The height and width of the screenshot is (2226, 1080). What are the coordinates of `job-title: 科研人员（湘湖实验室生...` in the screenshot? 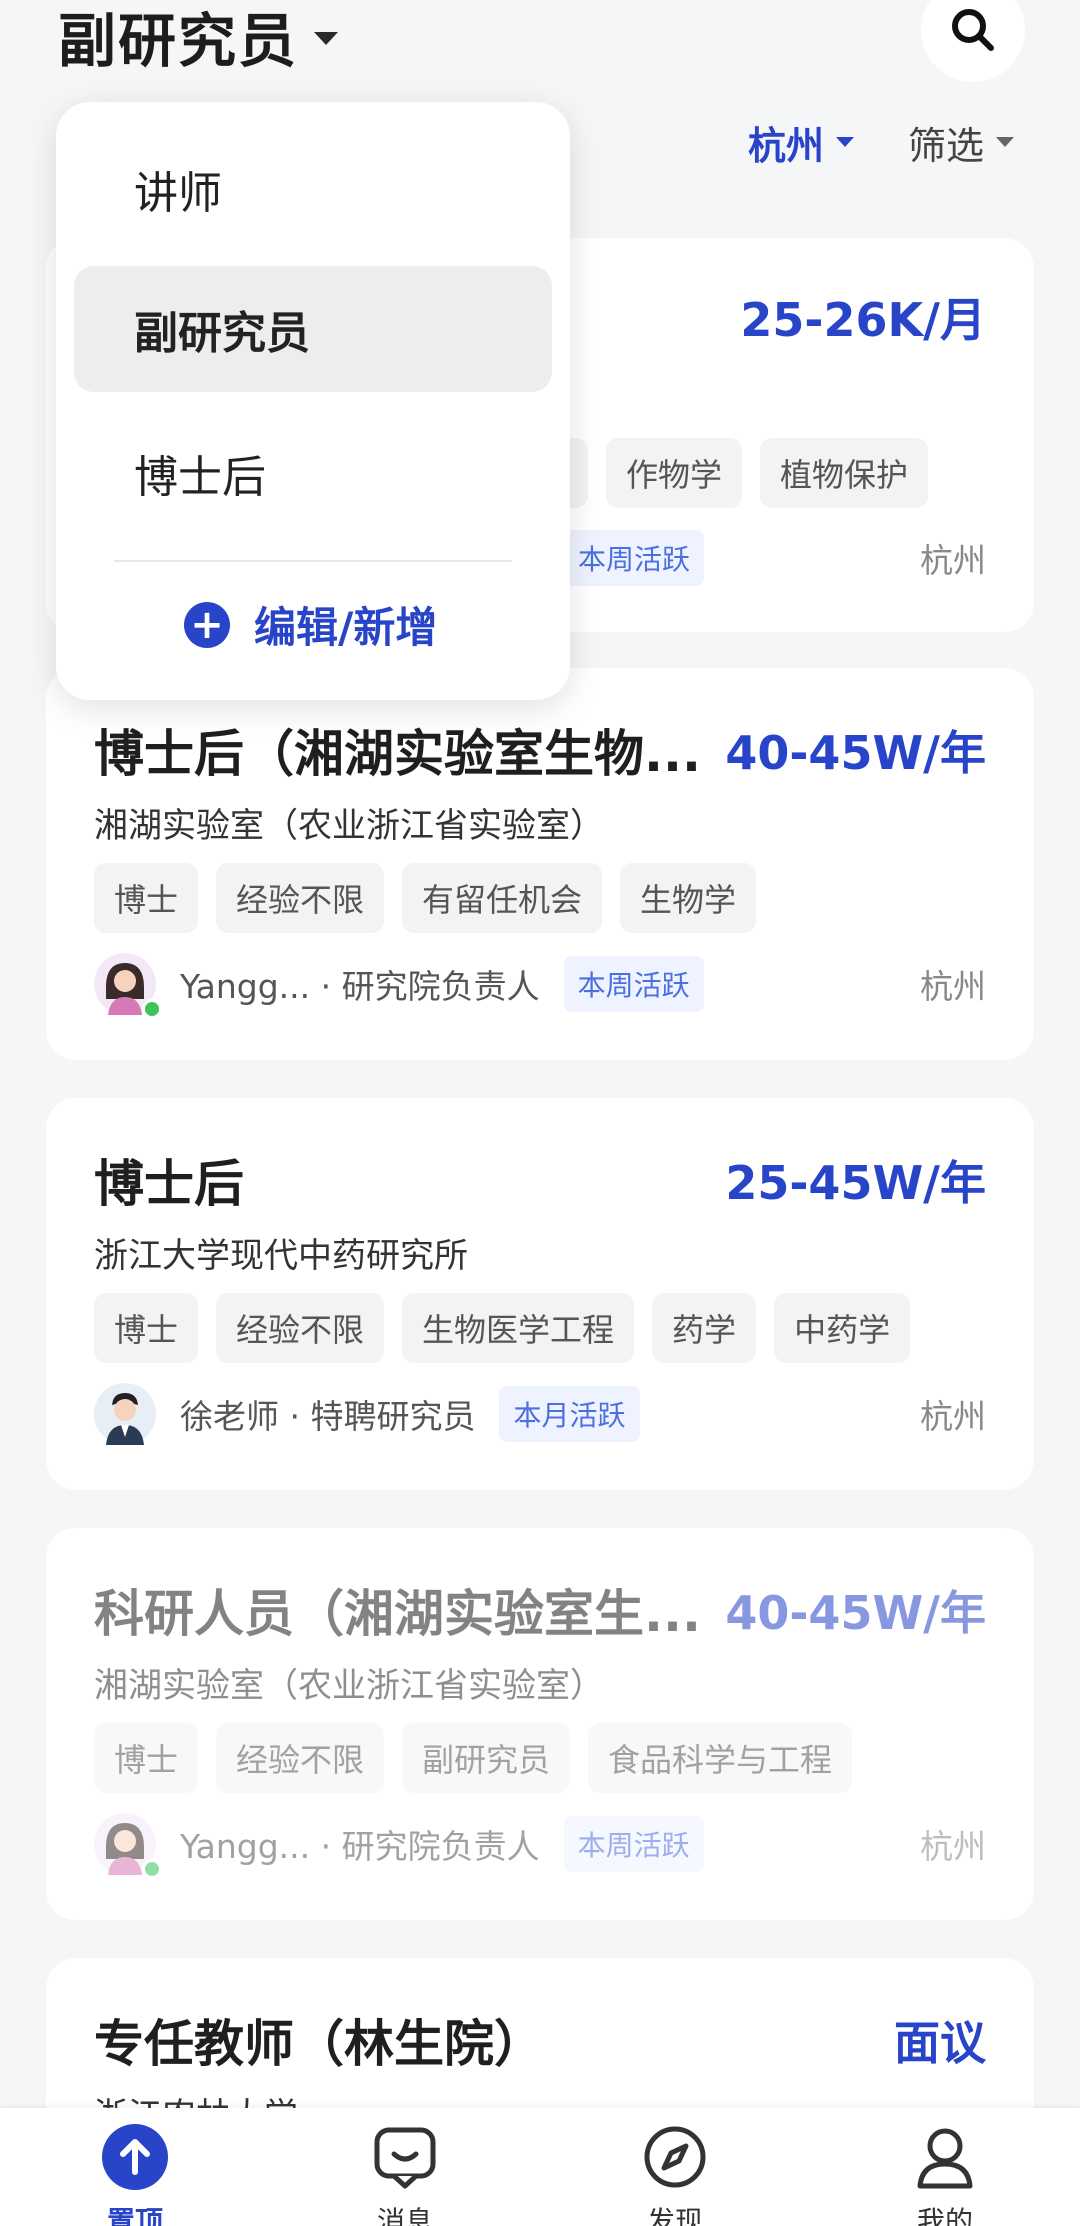 It's located at (397, 1614).